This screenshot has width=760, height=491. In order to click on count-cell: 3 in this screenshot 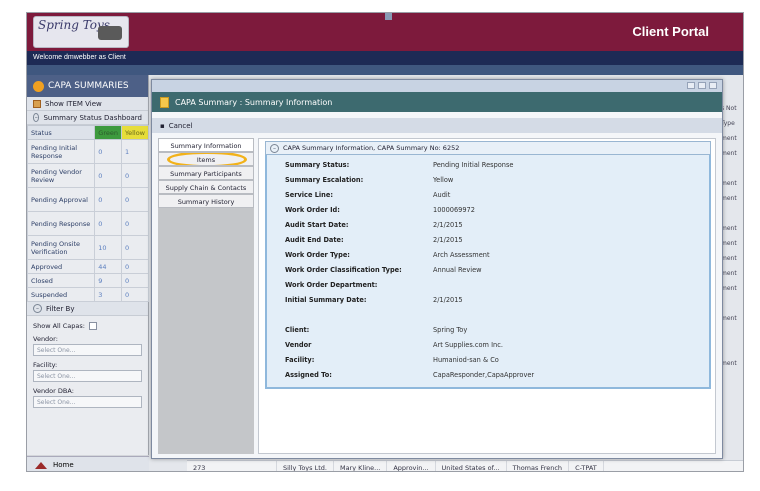, I will do `click(108, 294)`.